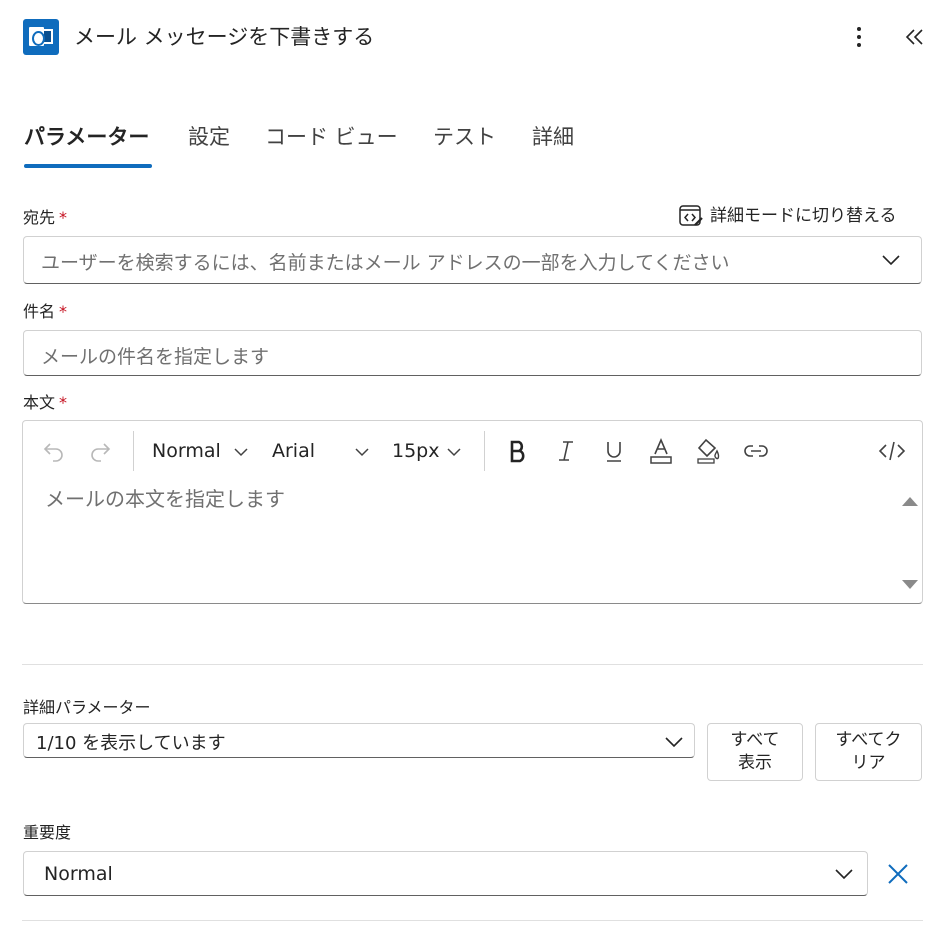 This screenshot has width=938, height=941. What do you see at coordinates (914, 37) in the screenshot?
I see `double-chevron-left-icon` at bounding box center [914, 37].